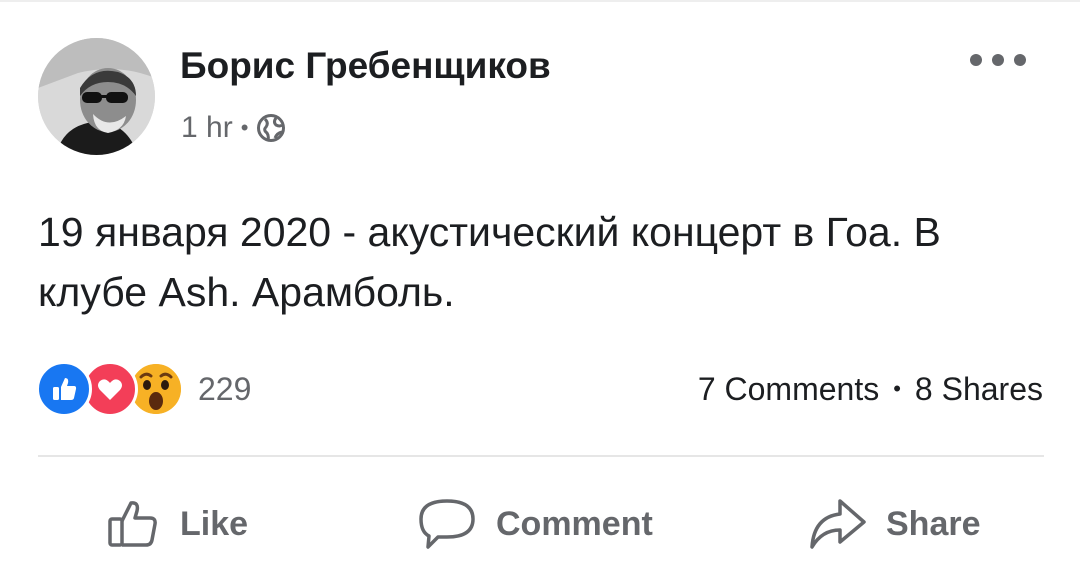 This screenshot has width=1080, height=583. Describe the element at coordinates (365, 66) in the screenshot. I see `author-name: Борис Гребенщиков` at that location.